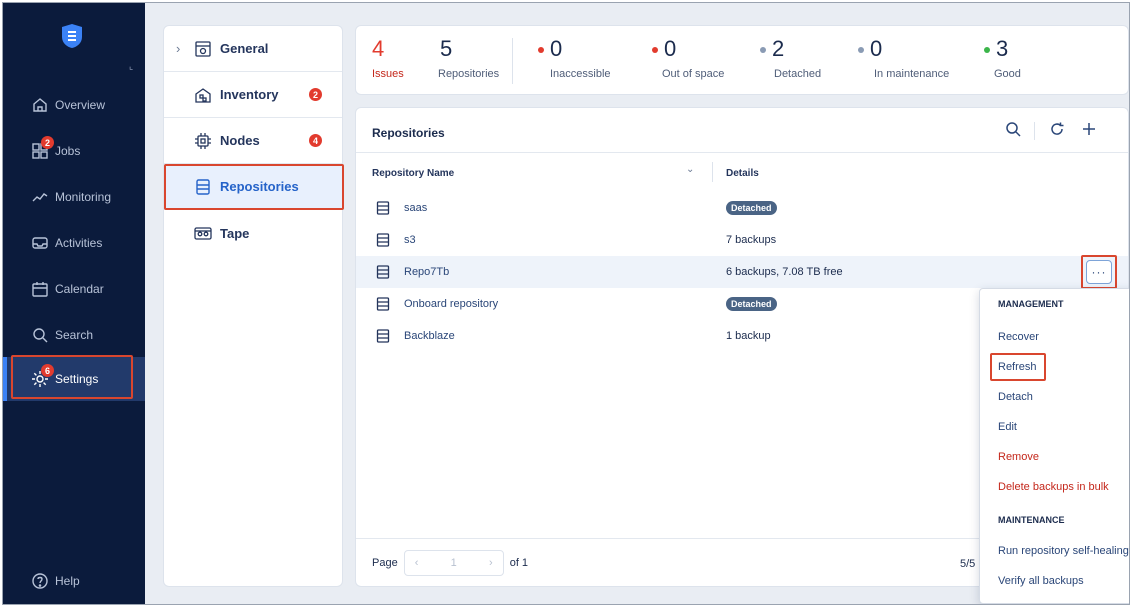 This screenshot has height=607, width=1131. I want to click on jobs-badge: 2, so click(47, 142).